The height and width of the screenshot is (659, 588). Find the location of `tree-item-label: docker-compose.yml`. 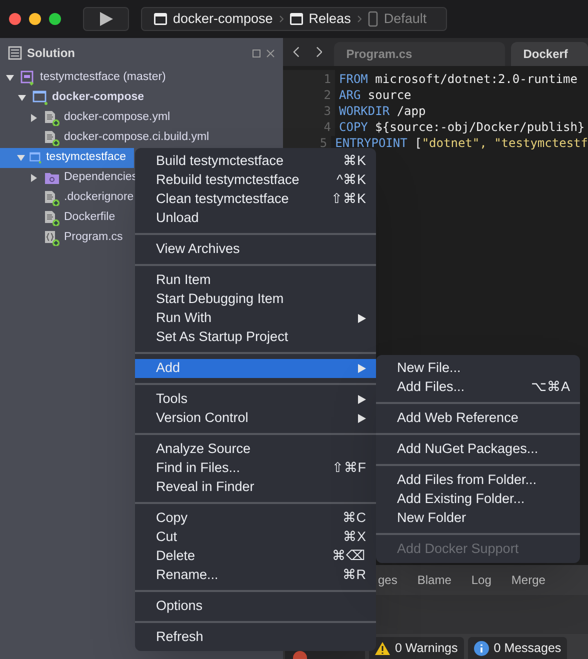

tree-item-label: docker-compose.yml is located at coordinates (117, 118).